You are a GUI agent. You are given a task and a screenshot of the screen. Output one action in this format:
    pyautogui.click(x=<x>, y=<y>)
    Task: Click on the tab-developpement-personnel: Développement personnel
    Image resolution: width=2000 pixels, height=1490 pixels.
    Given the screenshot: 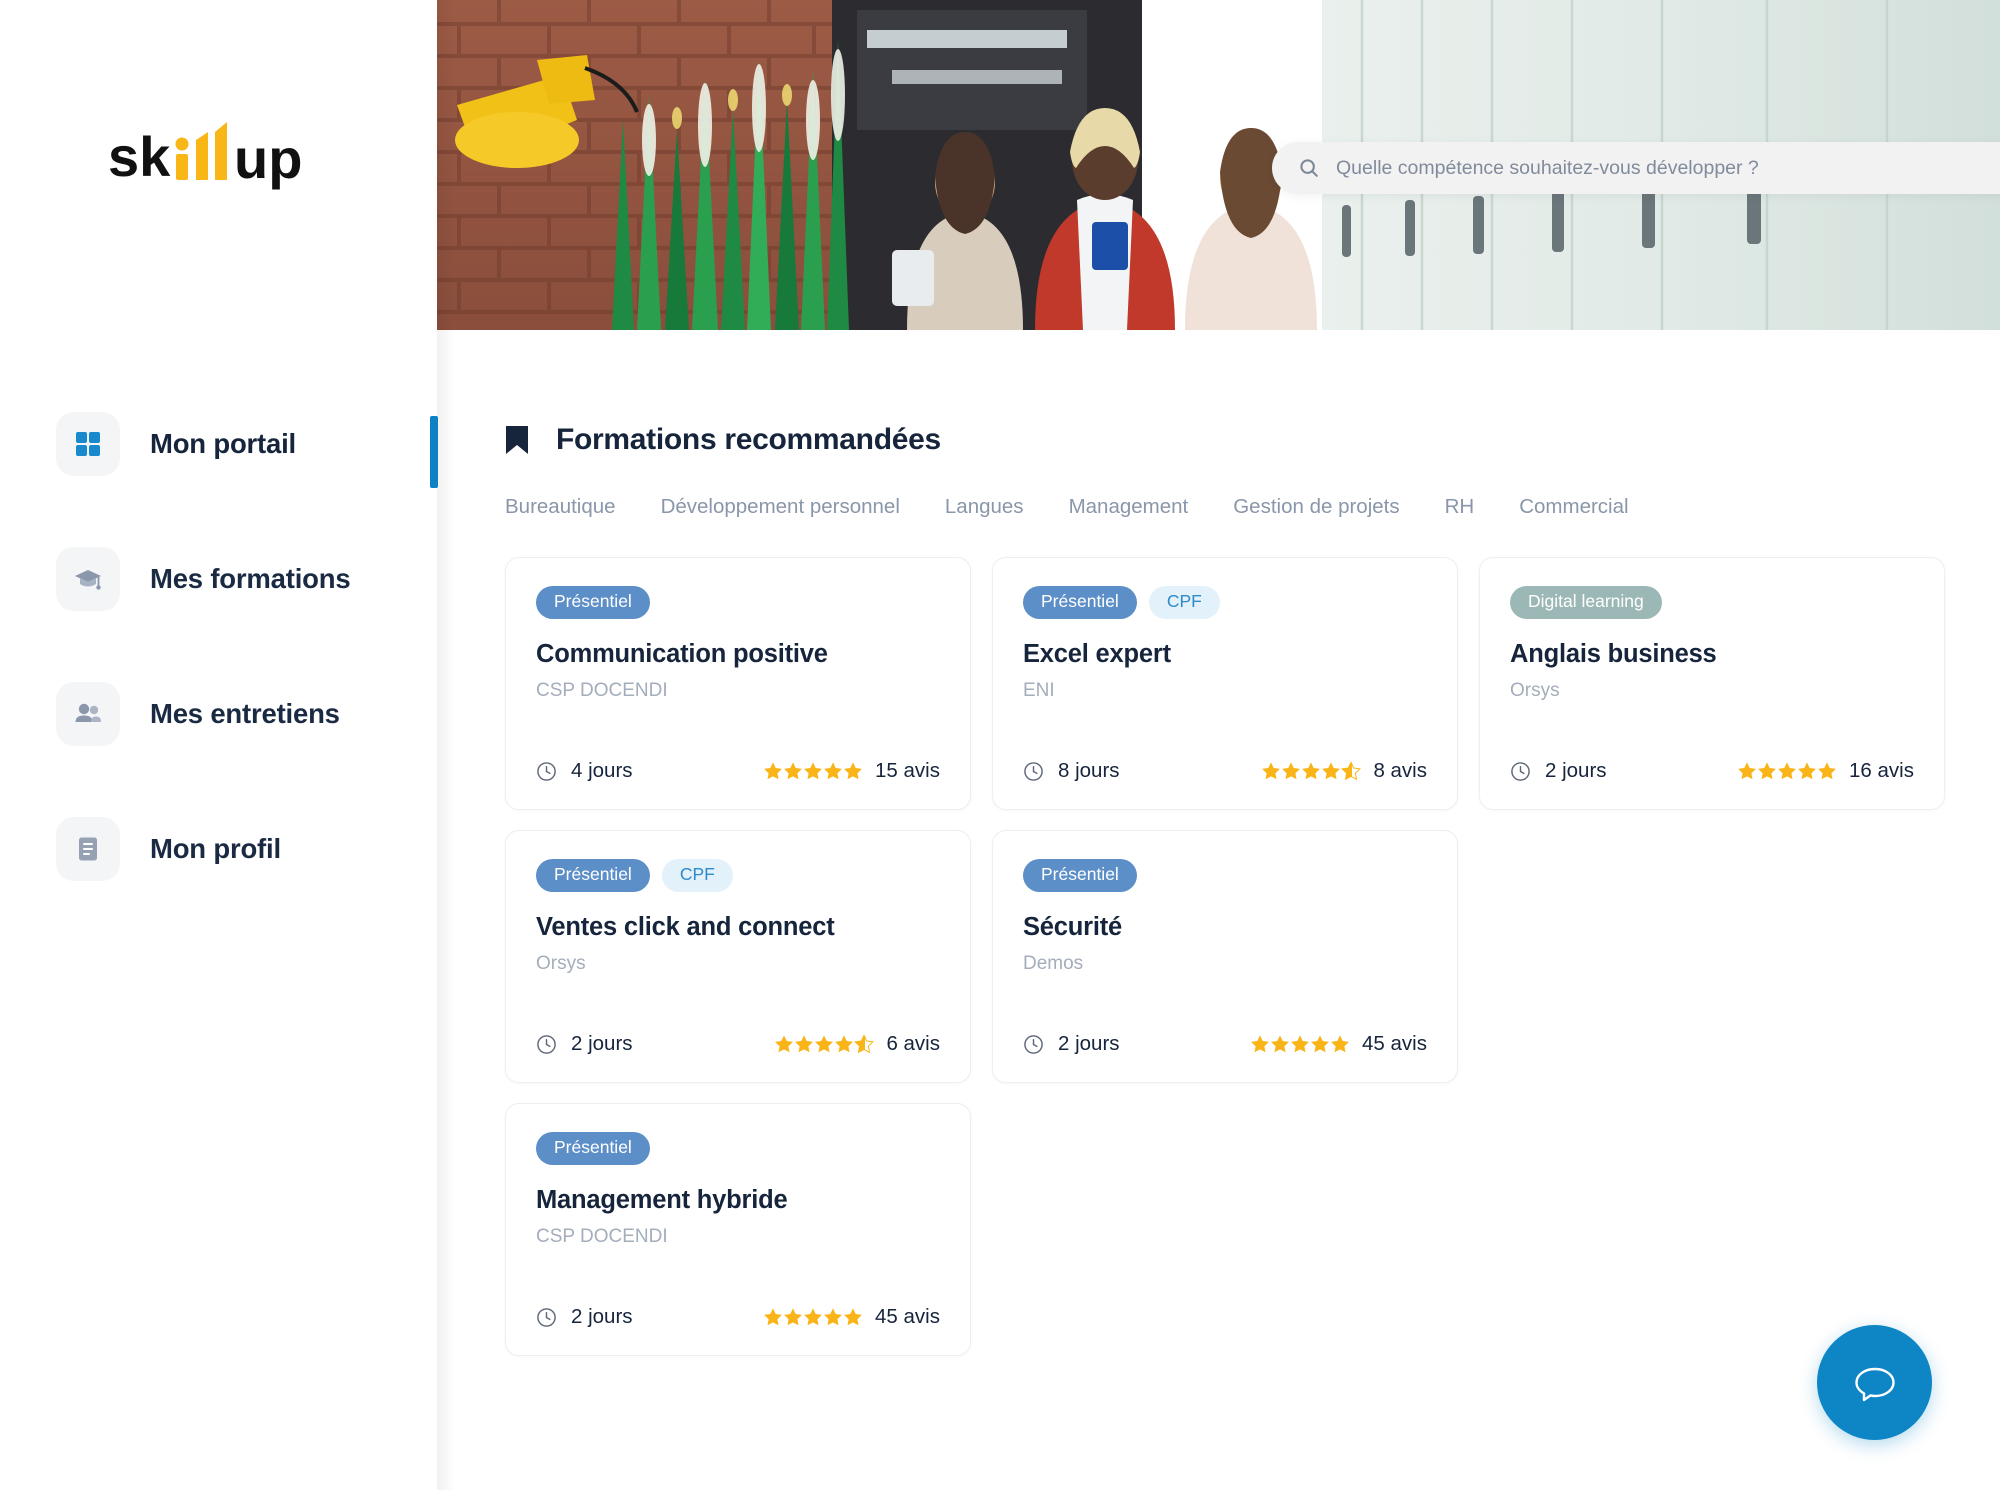 What is the action you would take?
    pyautogui.click(x=780, y=507)
    